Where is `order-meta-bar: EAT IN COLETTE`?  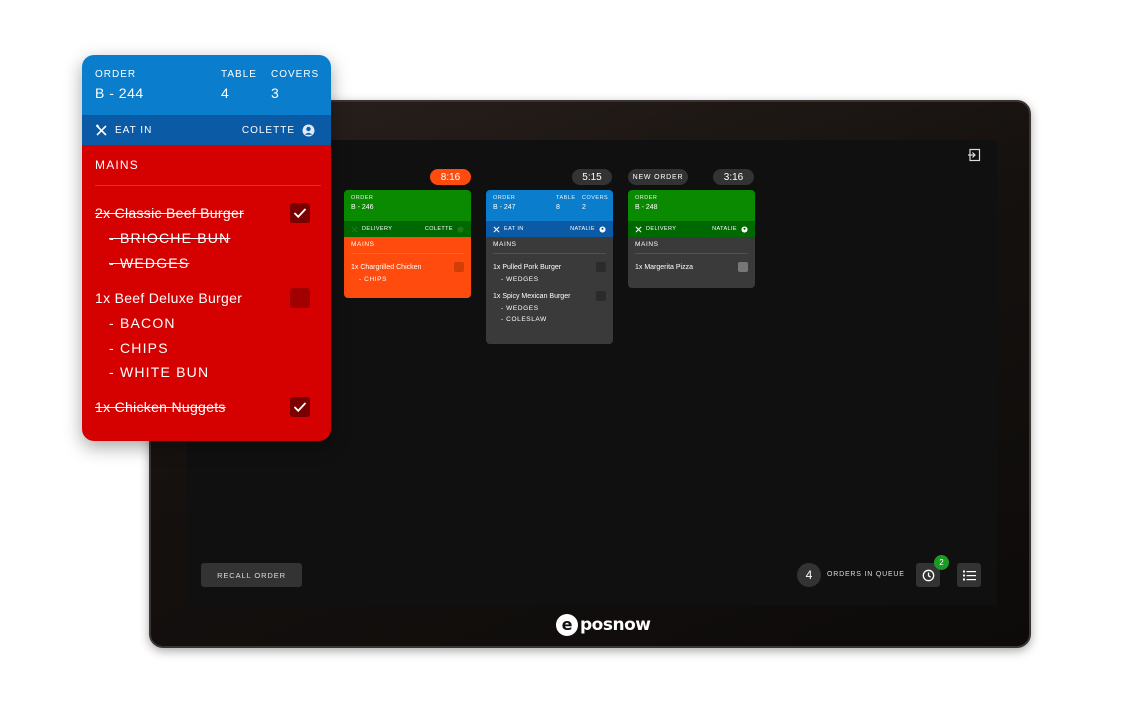
order-meta-bar: EAT IN COLETTE is located at coordinates (206, 130).